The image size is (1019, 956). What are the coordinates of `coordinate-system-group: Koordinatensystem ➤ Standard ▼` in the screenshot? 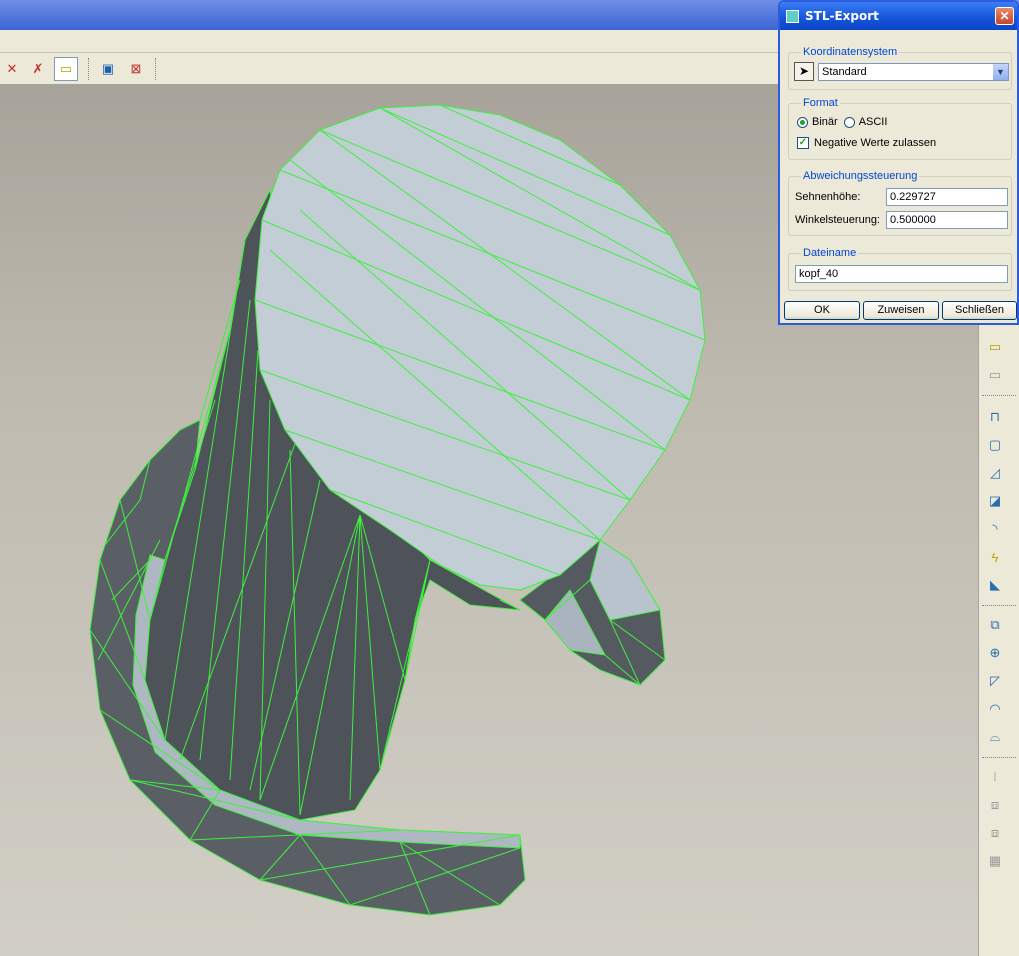 It's located at (900, 68).